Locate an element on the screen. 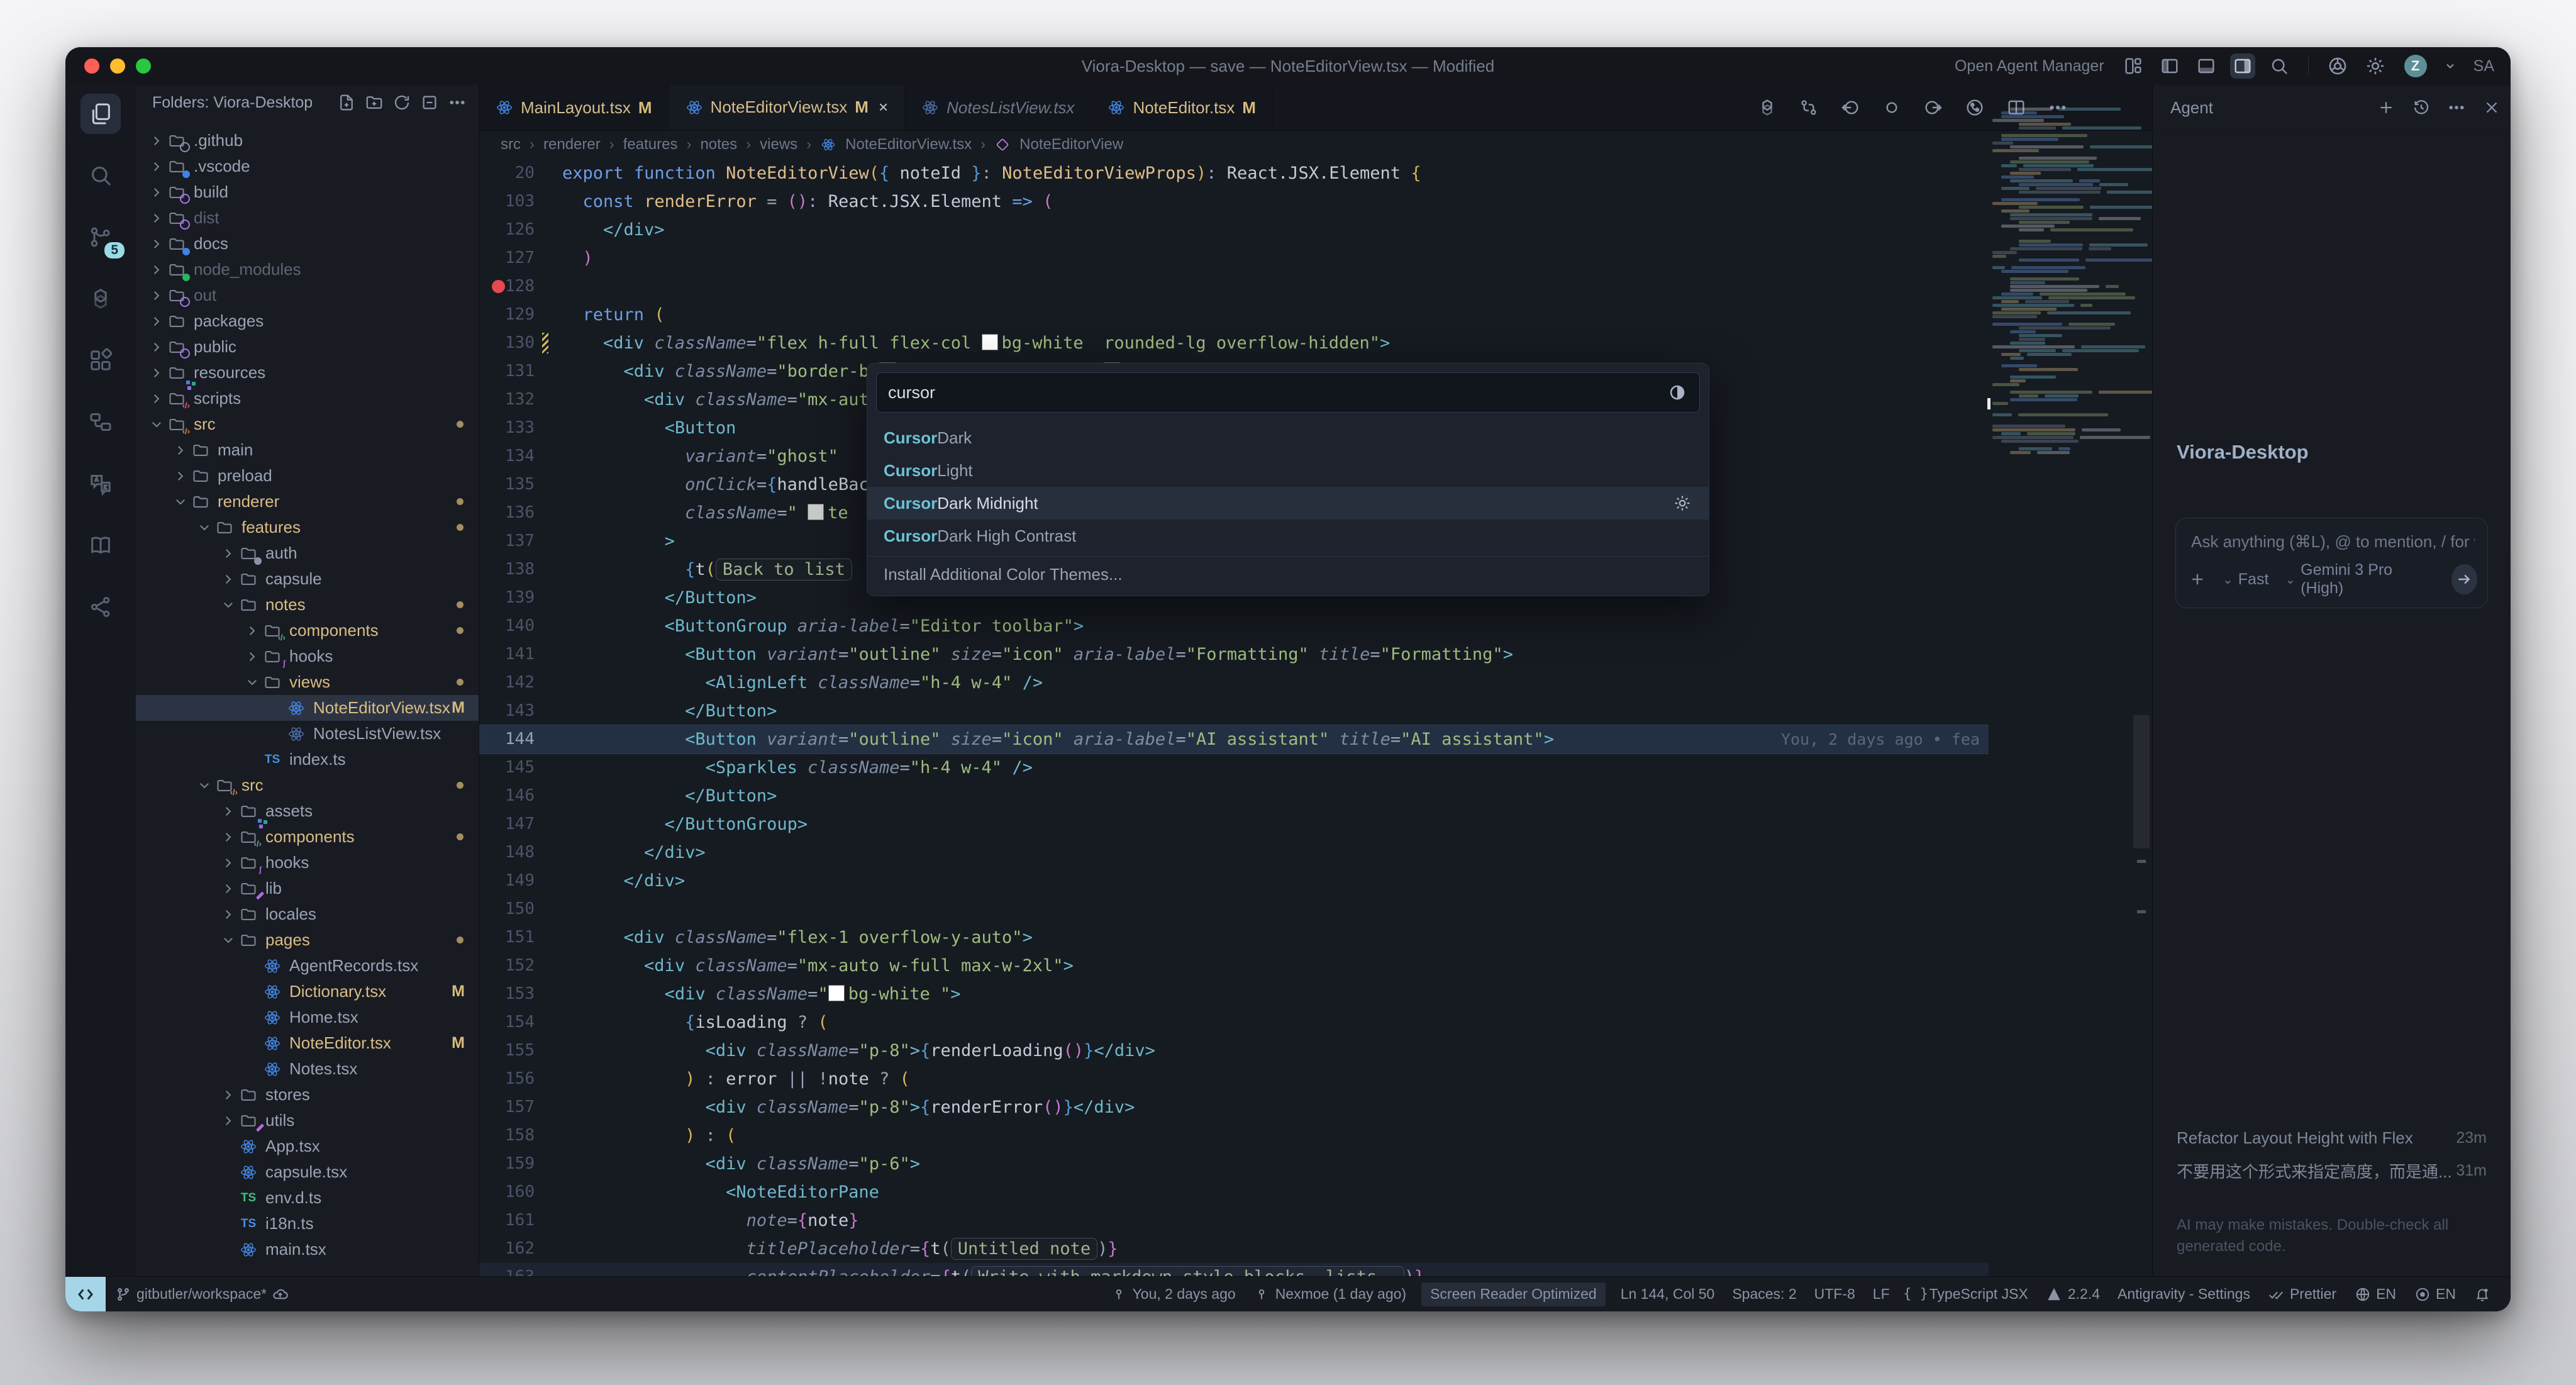 This screenshot has width=2576, height=1385. tree-item-pages: pages is located at coordinates (307, 940).